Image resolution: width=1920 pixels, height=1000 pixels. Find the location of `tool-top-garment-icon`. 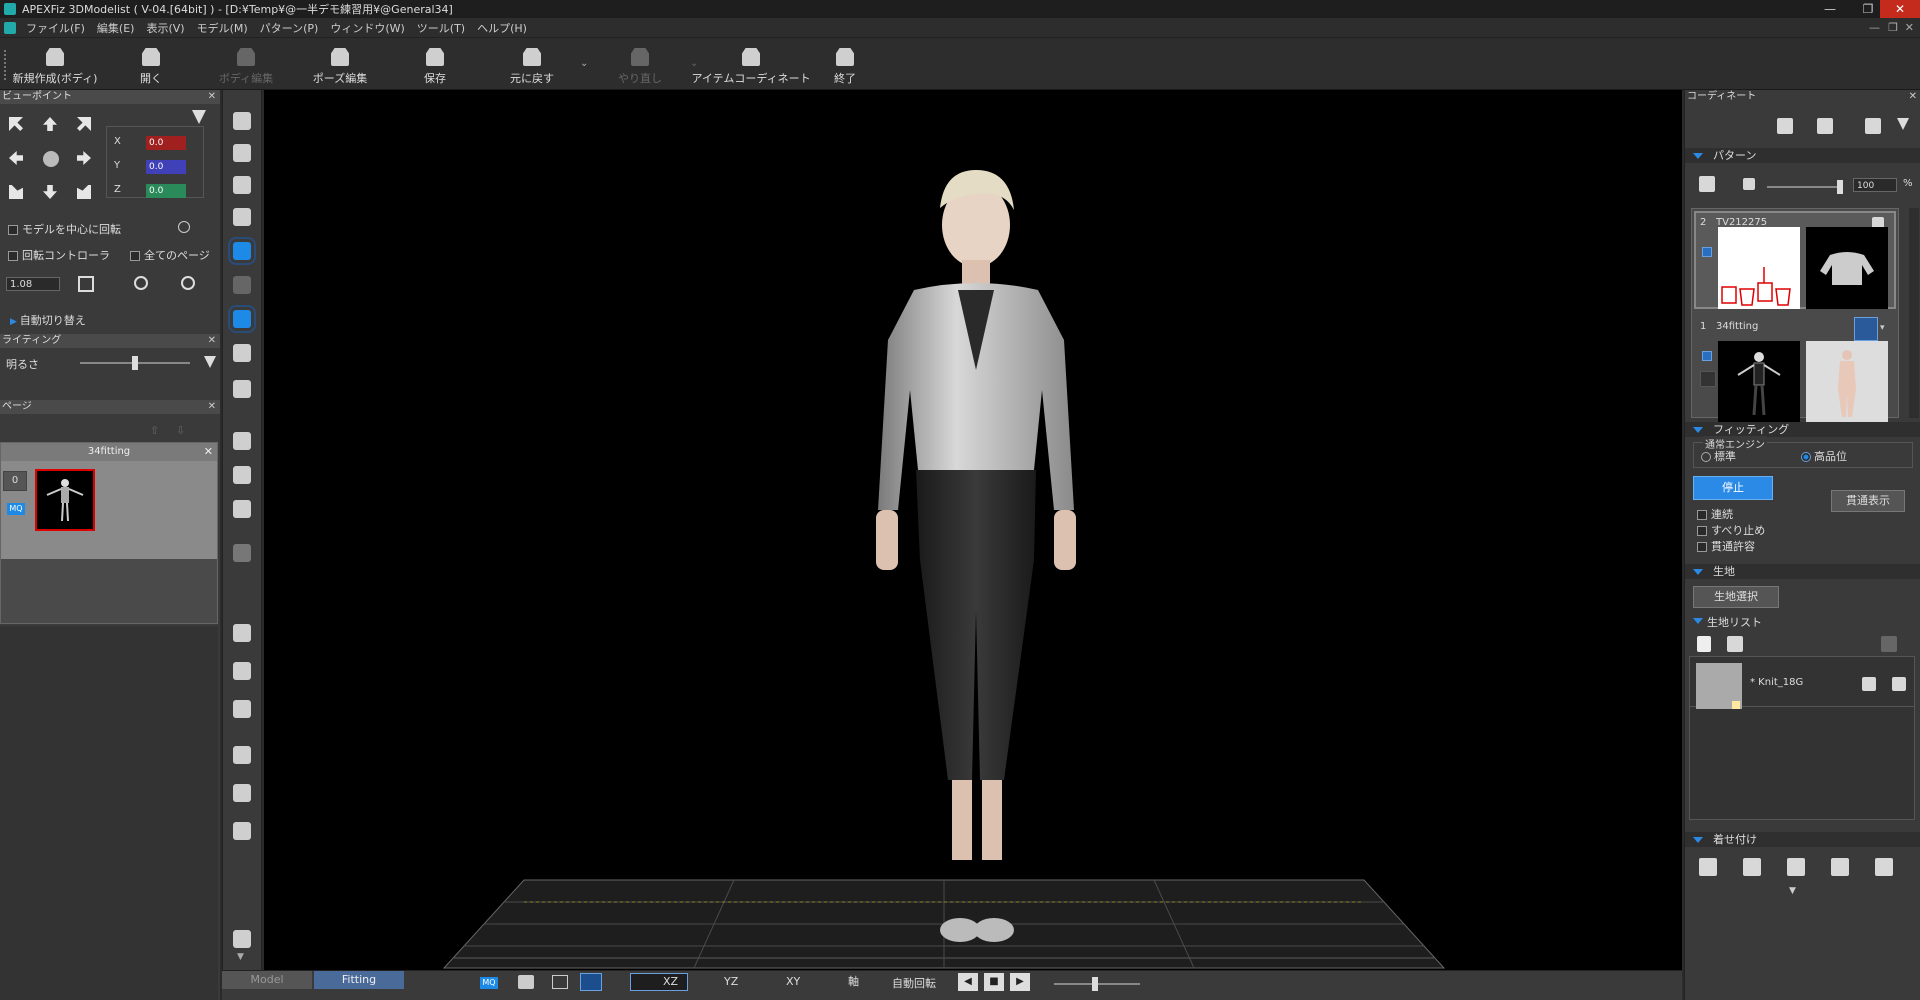

tool-top-garment-icon is located at coordinates (242, 121).